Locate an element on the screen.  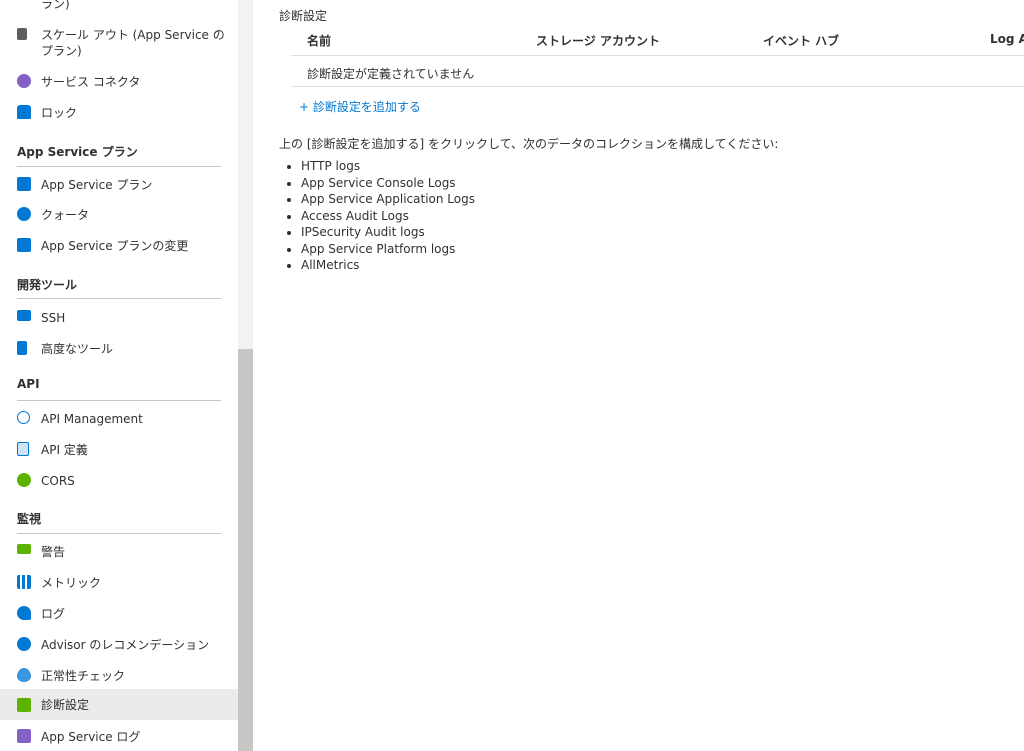
sidebar-item-advisor: Advisor のレコメンデーション is located at coordinates (119, 645).